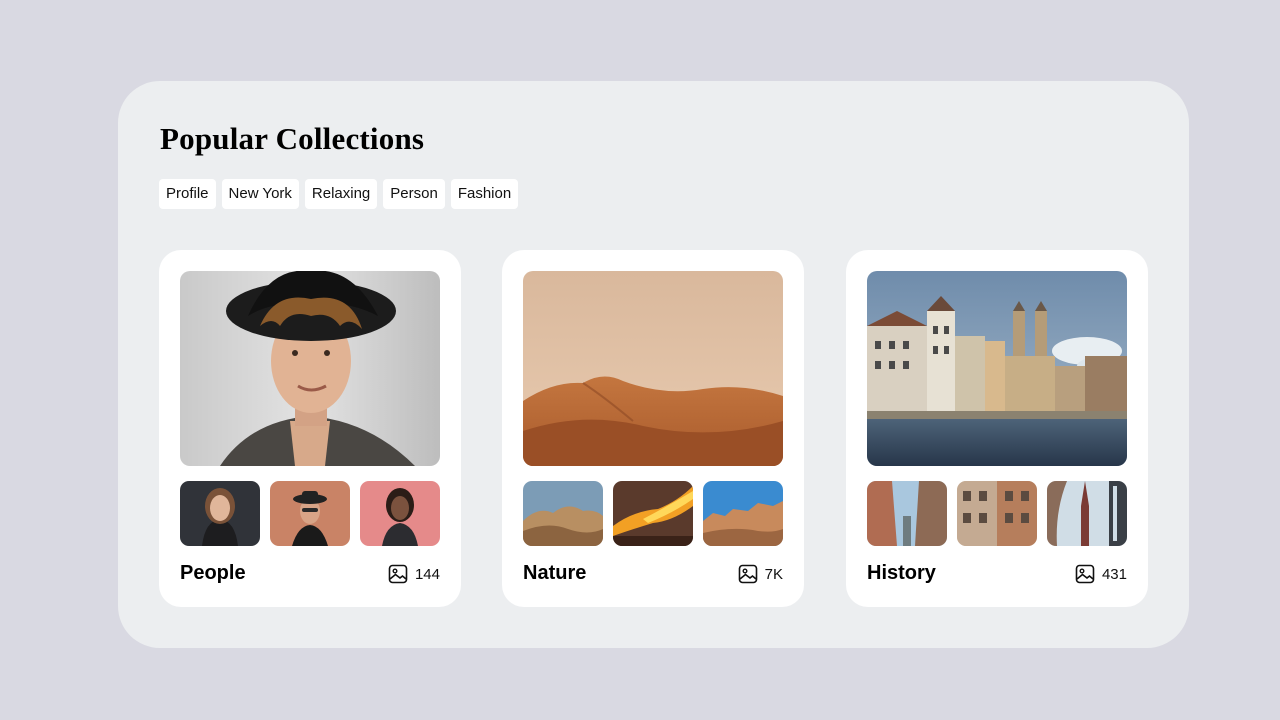 This screenshot has height=720, width=1280. What do you see at coordinates (743, 513) in the screenshot?
I see `canyon-photo` at bounding box center [743, 513].